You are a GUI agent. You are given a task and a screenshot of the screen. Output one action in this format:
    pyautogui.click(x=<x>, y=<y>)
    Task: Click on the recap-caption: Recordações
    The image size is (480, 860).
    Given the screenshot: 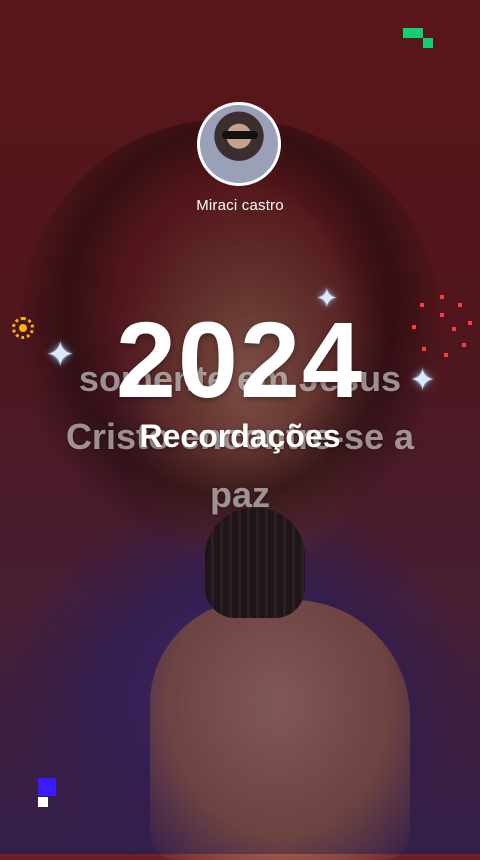 What is the action you would take?
    pyautogui.click(x=240, y=436)
    